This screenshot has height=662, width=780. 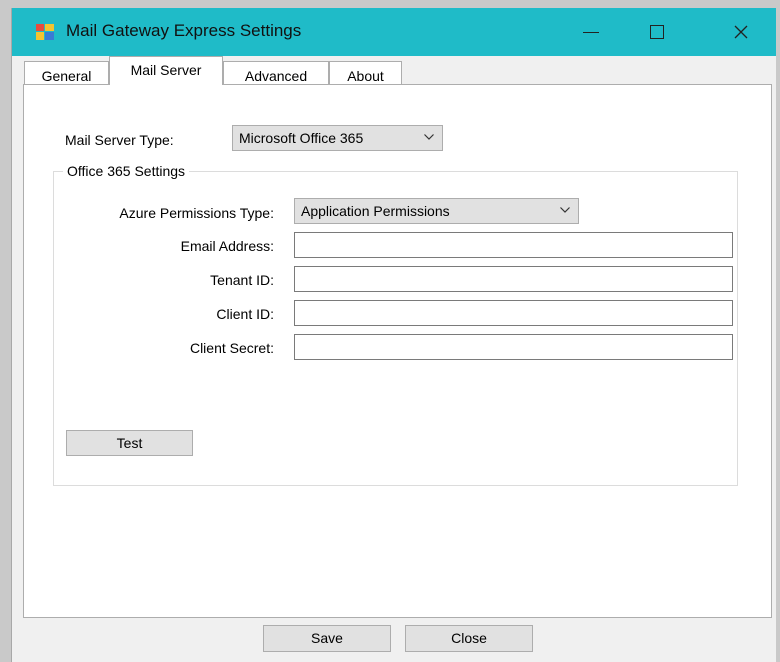 I want to click on client-secret-input, so click(x=513, y=347).